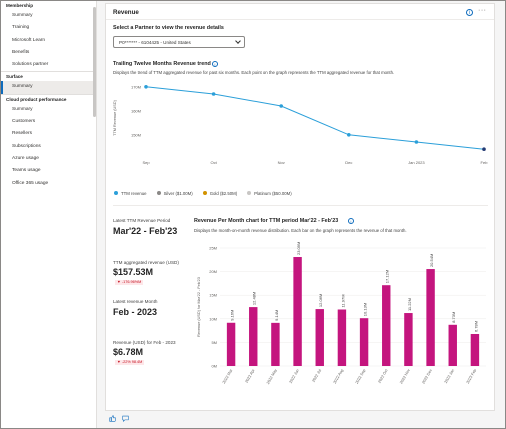  Describe the element at coordinates (113, 418) in the screenshot. I see `thumbs-up-icon` at that location.